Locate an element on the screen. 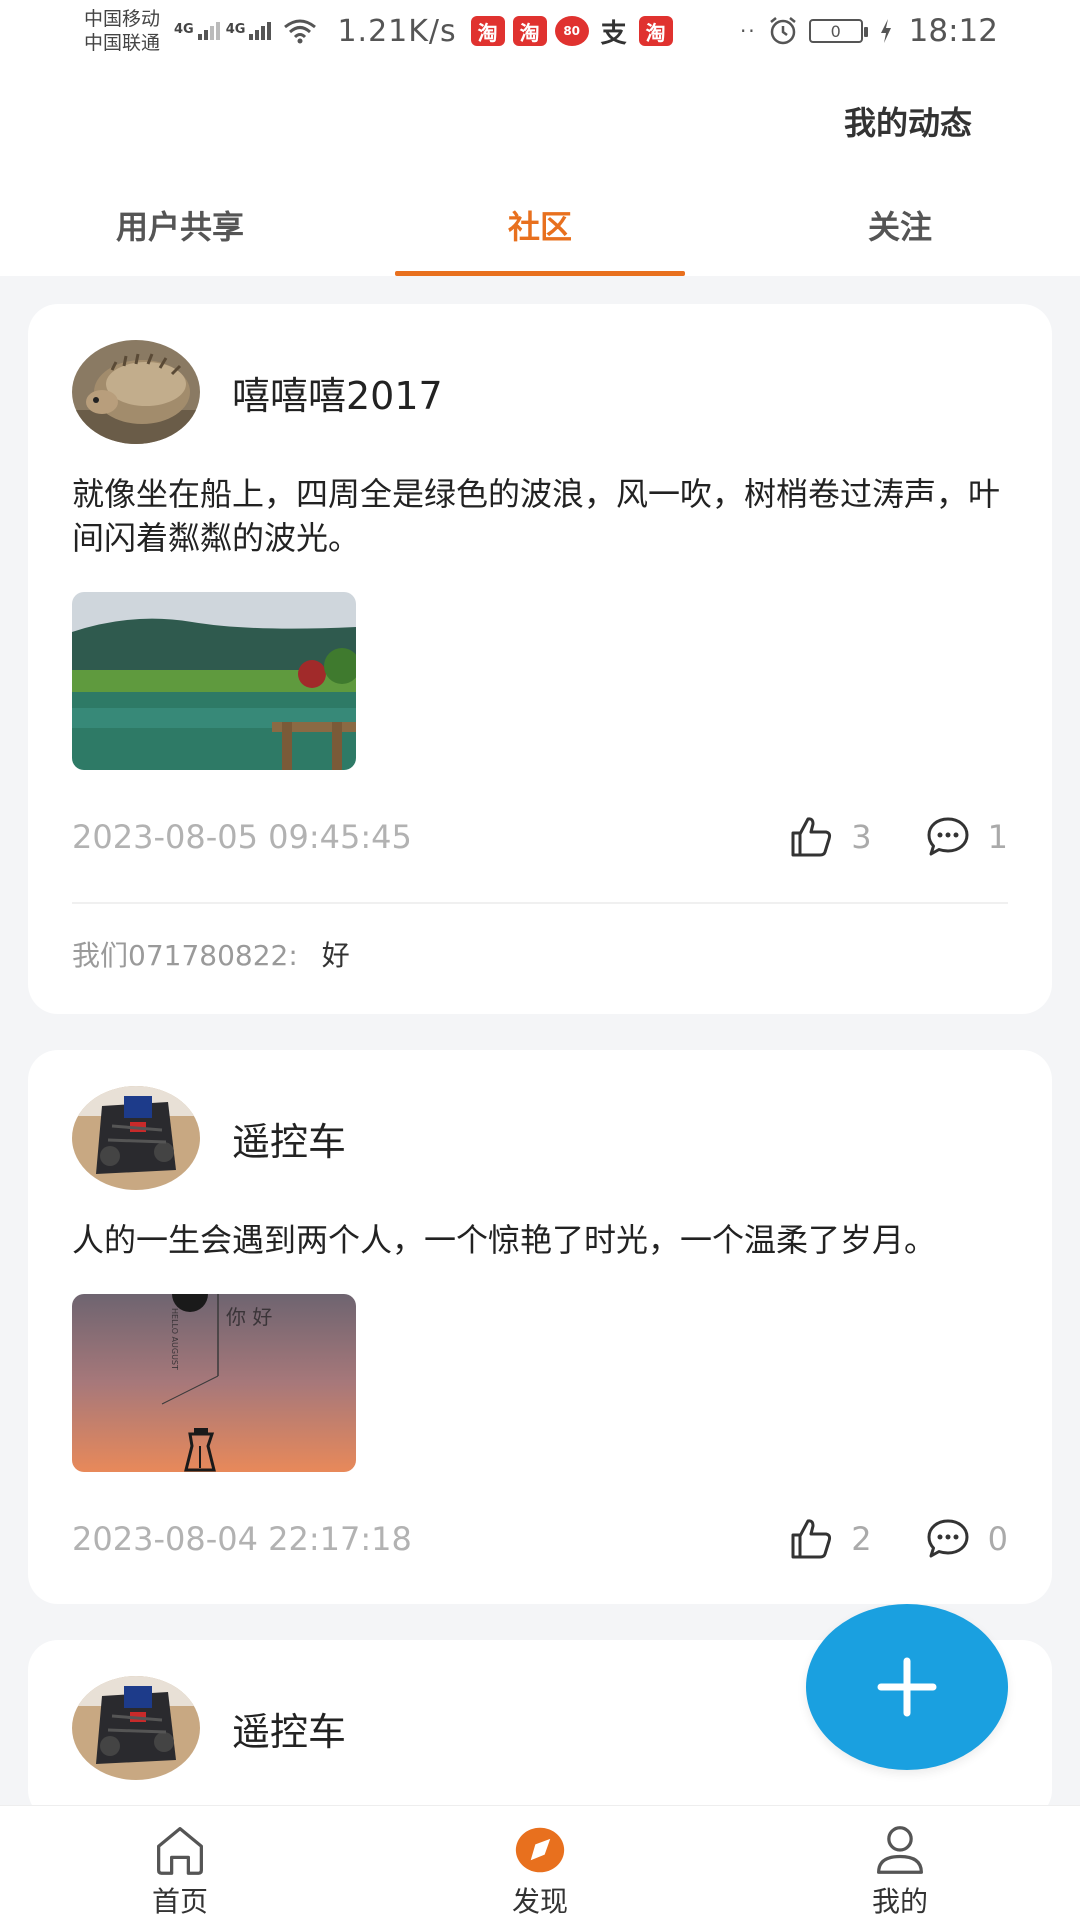  user-icon is located at coordinates (900, 1850).